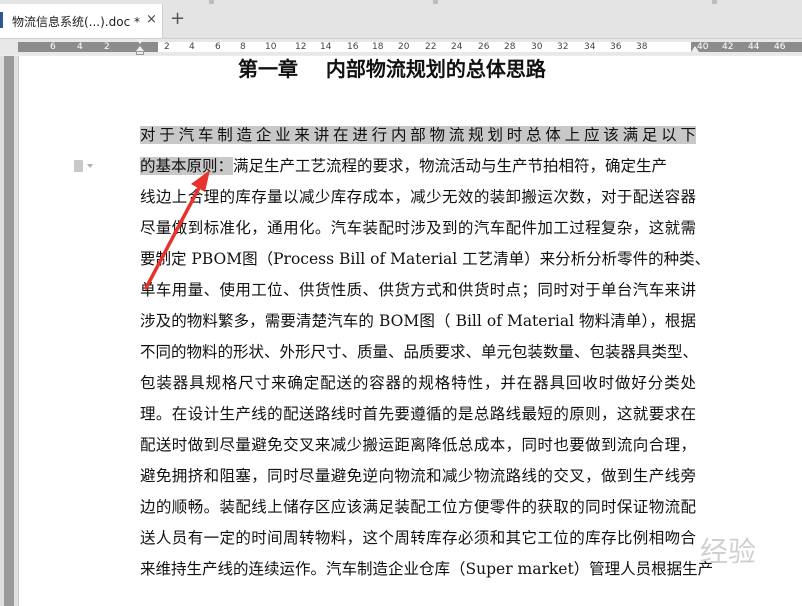 This screenshot has height=606, width=802. I want to click on selected-text: 对于汽车制造企业来讲在进行内部物流规划时总体上应该满足以下, so click(418, 135).